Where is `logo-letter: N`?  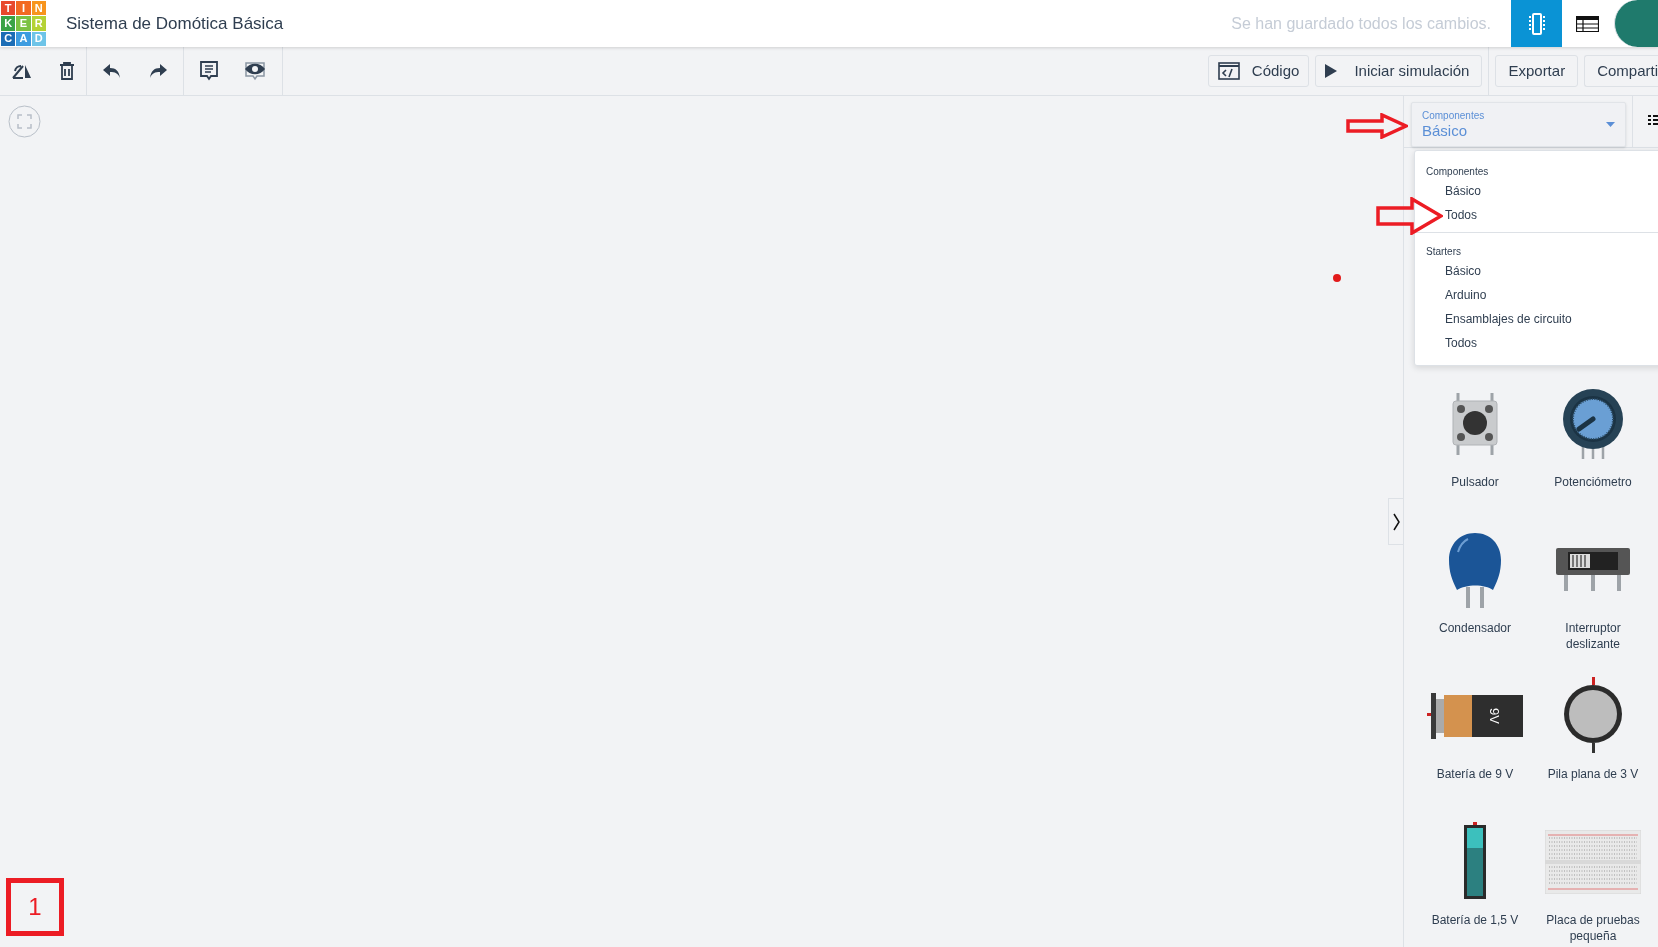
logo-letter: N is located at coordinates (38, 8).